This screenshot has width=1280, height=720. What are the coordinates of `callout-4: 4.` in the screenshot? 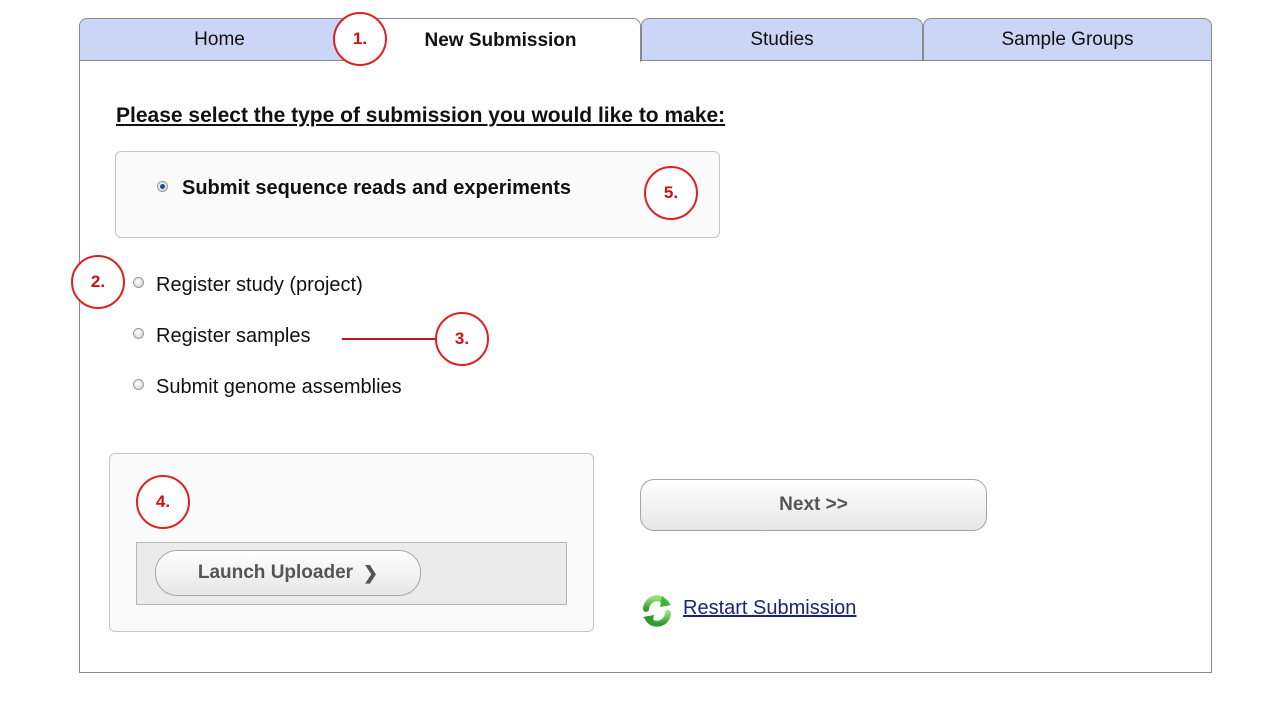 It's located at (163, 502).